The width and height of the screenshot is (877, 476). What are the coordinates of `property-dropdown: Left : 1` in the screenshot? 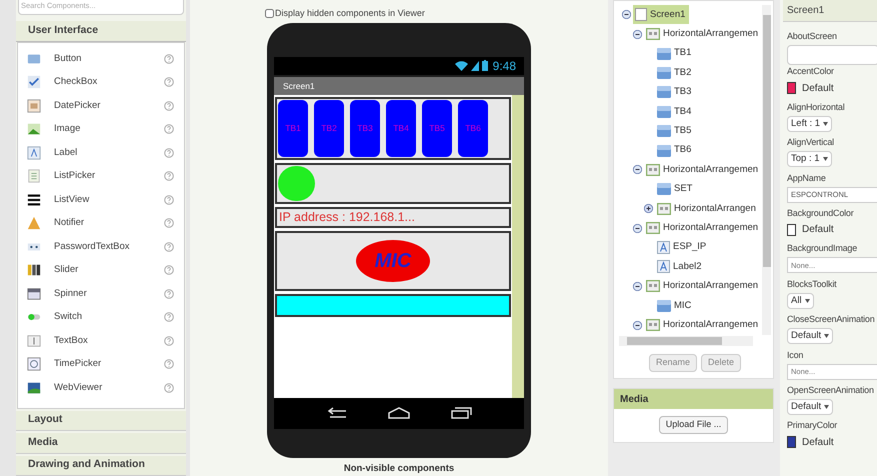 It's located at (809, 124).